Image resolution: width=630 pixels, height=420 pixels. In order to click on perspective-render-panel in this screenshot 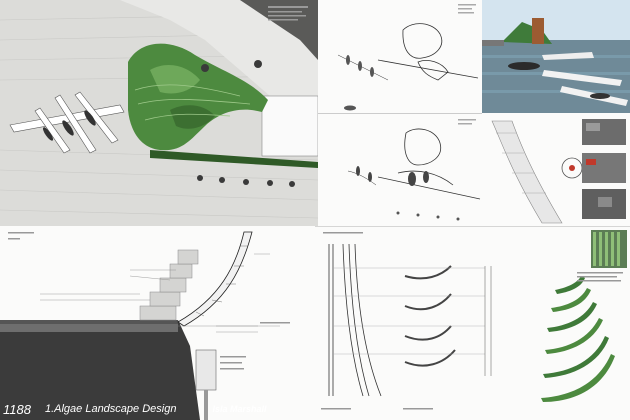, I will do `click(556, 56)`.